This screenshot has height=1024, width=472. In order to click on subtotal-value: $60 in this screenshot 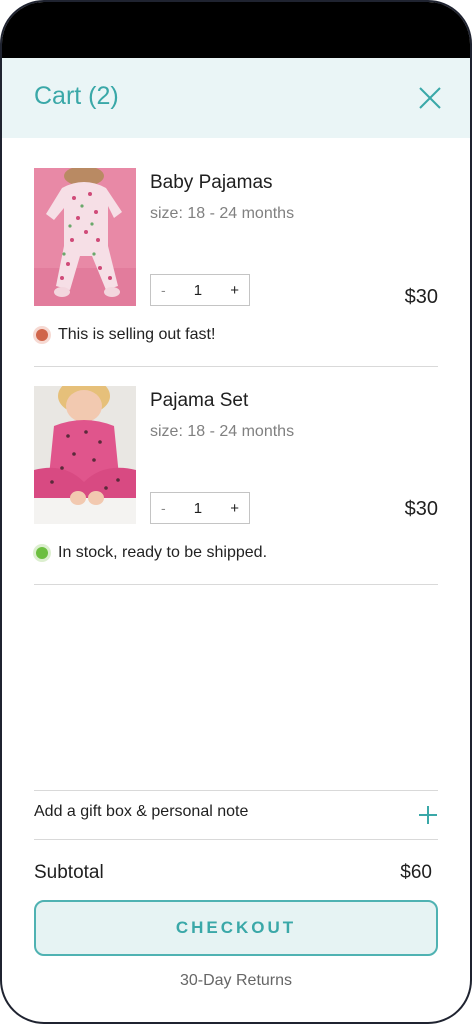, I will do `click(416, 872)`.